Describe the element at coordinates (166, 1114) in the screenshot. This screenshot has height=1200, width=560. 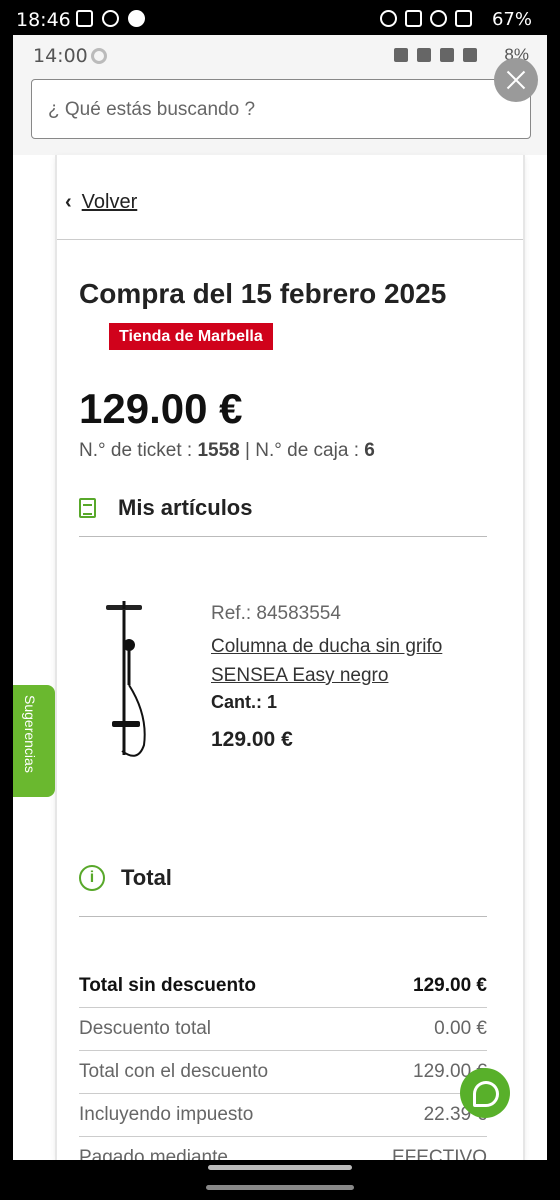
I see `row-label: Incluyendo impuesto` at that location.